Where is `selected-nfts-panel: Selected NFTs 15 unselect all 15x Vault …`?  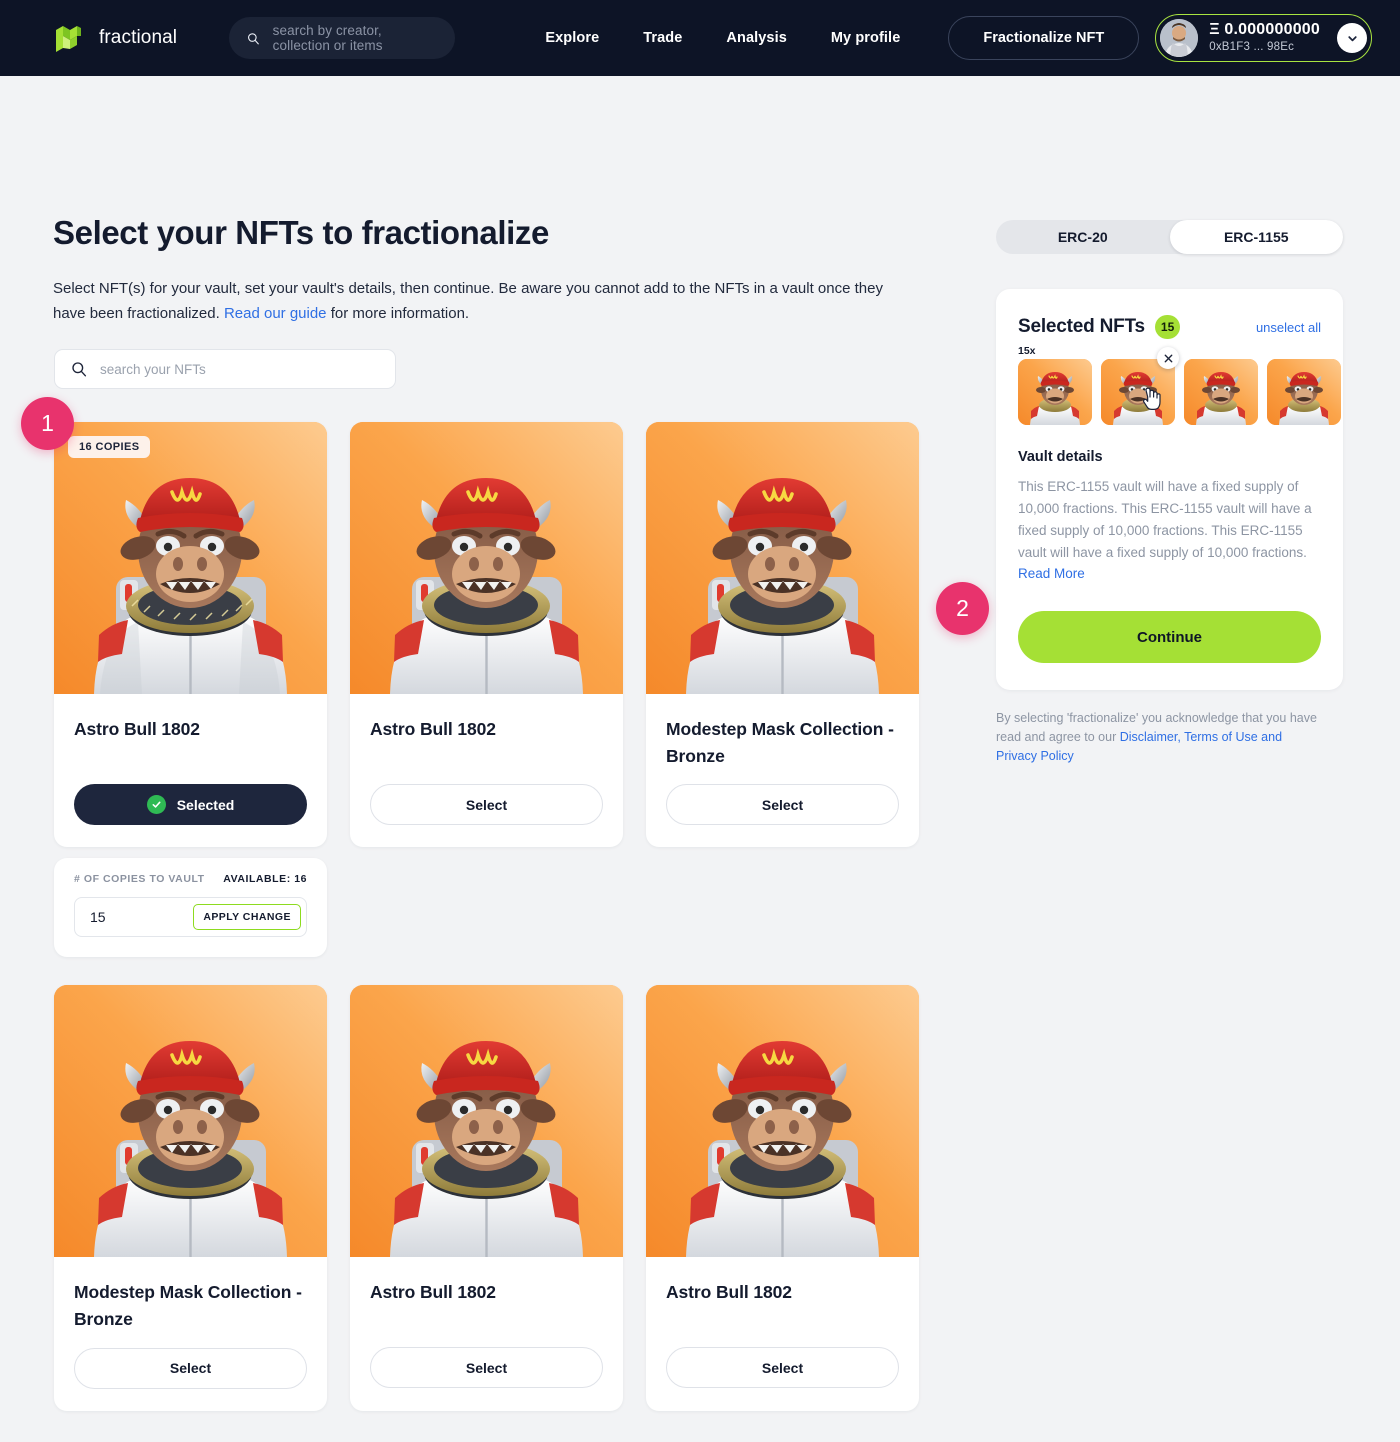 selected-nfts-panel: Selected NFTs 15 unselect all 15x Vault … is located at coordinates (1169, 490).